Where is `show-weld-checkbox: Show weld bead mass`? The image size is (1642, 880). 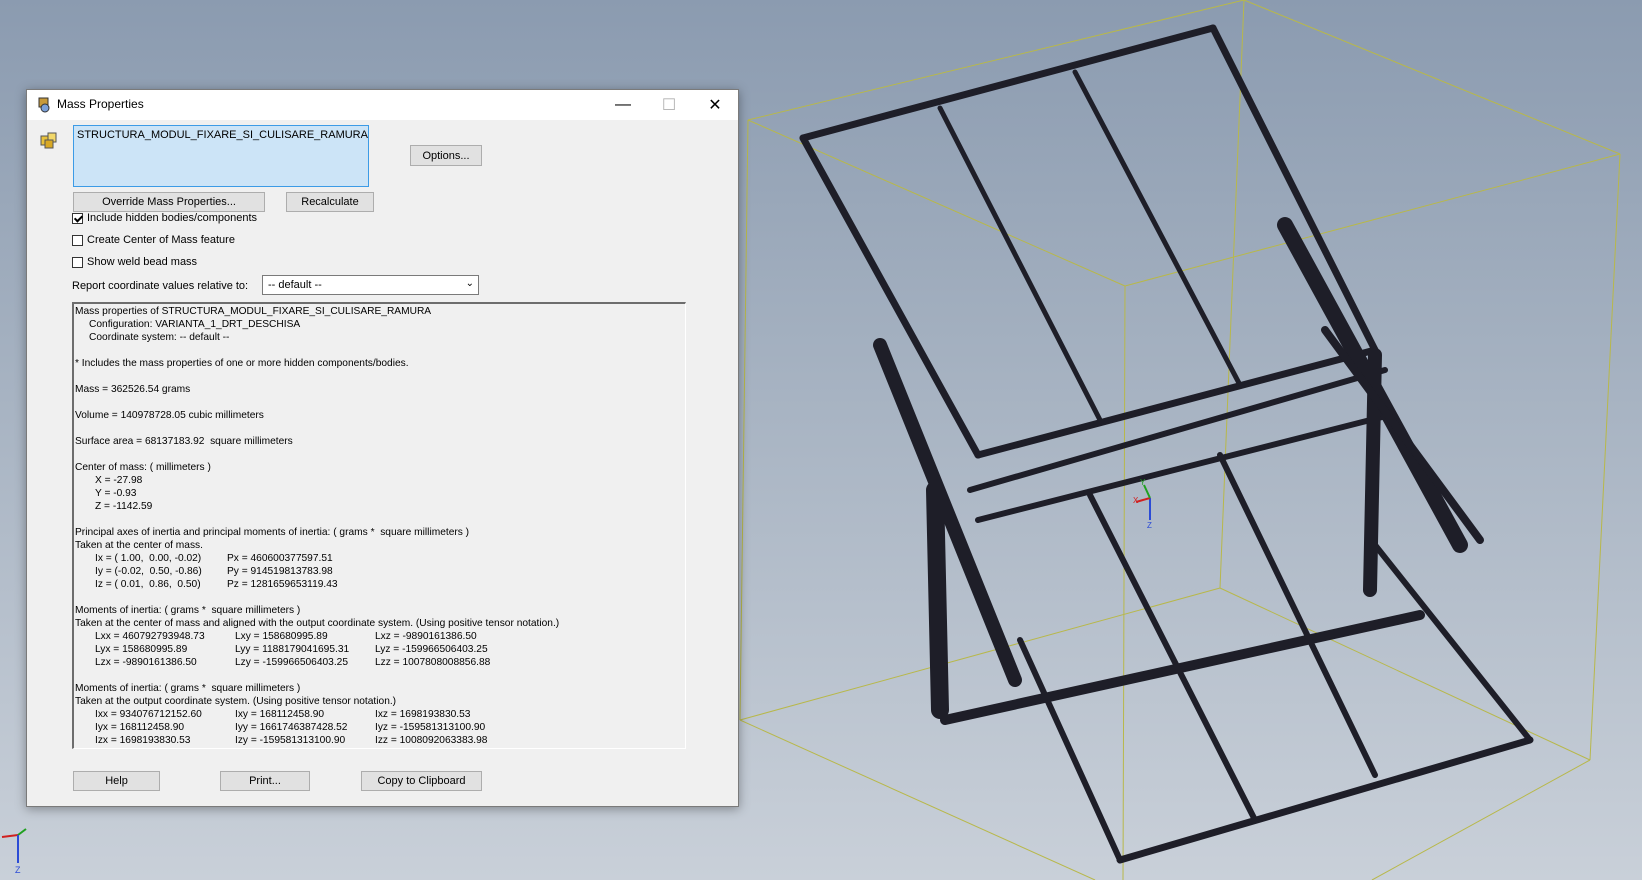
show-weld-checkbox: Show weld bead mass is located at coordinates (134, 262).